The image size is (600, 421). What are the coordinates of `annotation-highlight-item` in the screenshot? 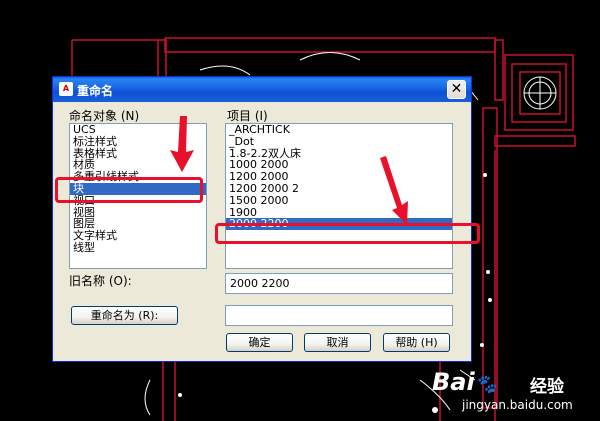 It's located at (347, 233).